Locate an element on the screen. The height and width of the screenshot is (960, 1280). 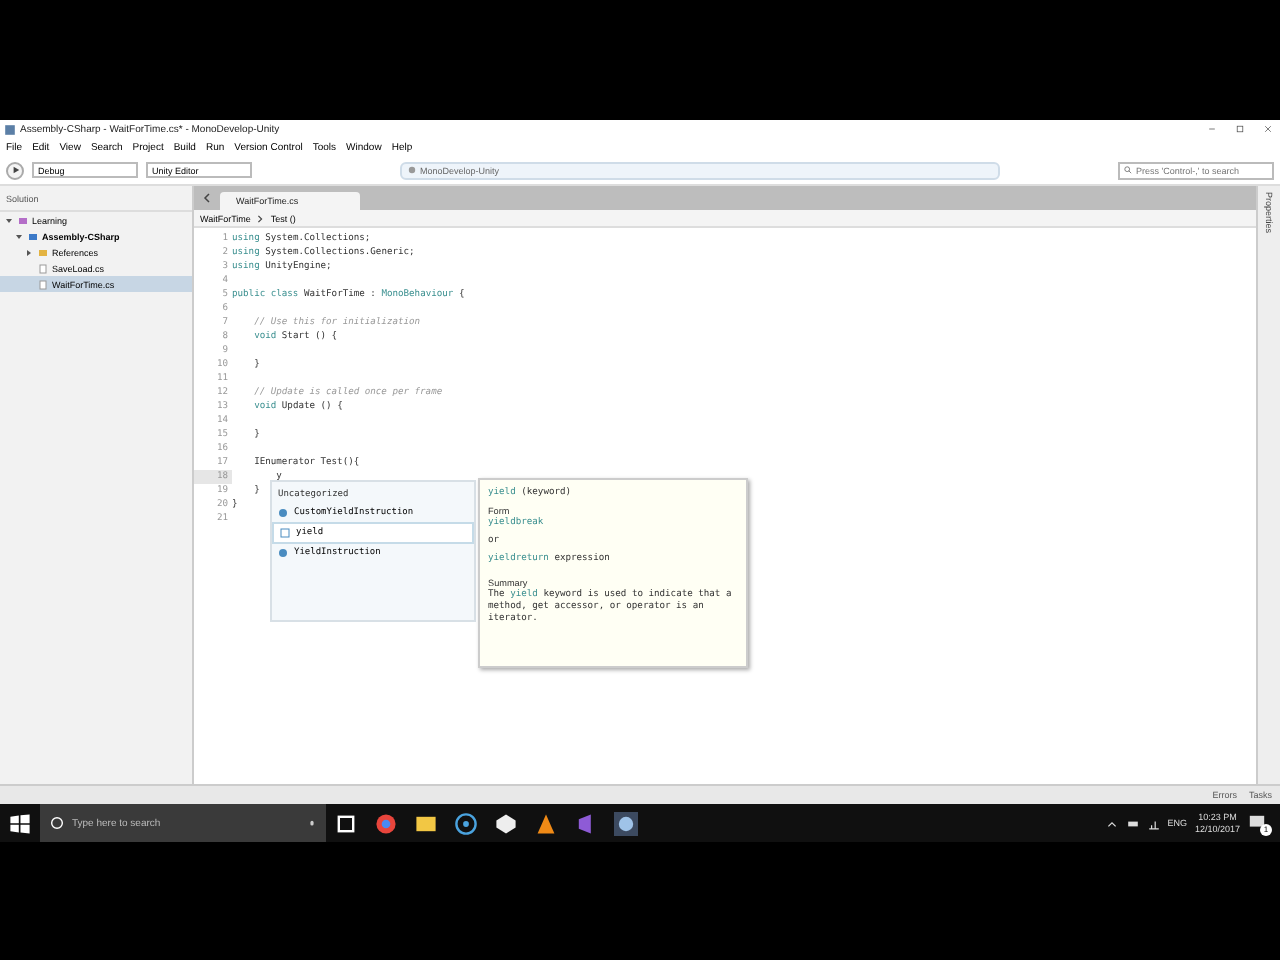
windows-icon is located at coordinates (20, 823).